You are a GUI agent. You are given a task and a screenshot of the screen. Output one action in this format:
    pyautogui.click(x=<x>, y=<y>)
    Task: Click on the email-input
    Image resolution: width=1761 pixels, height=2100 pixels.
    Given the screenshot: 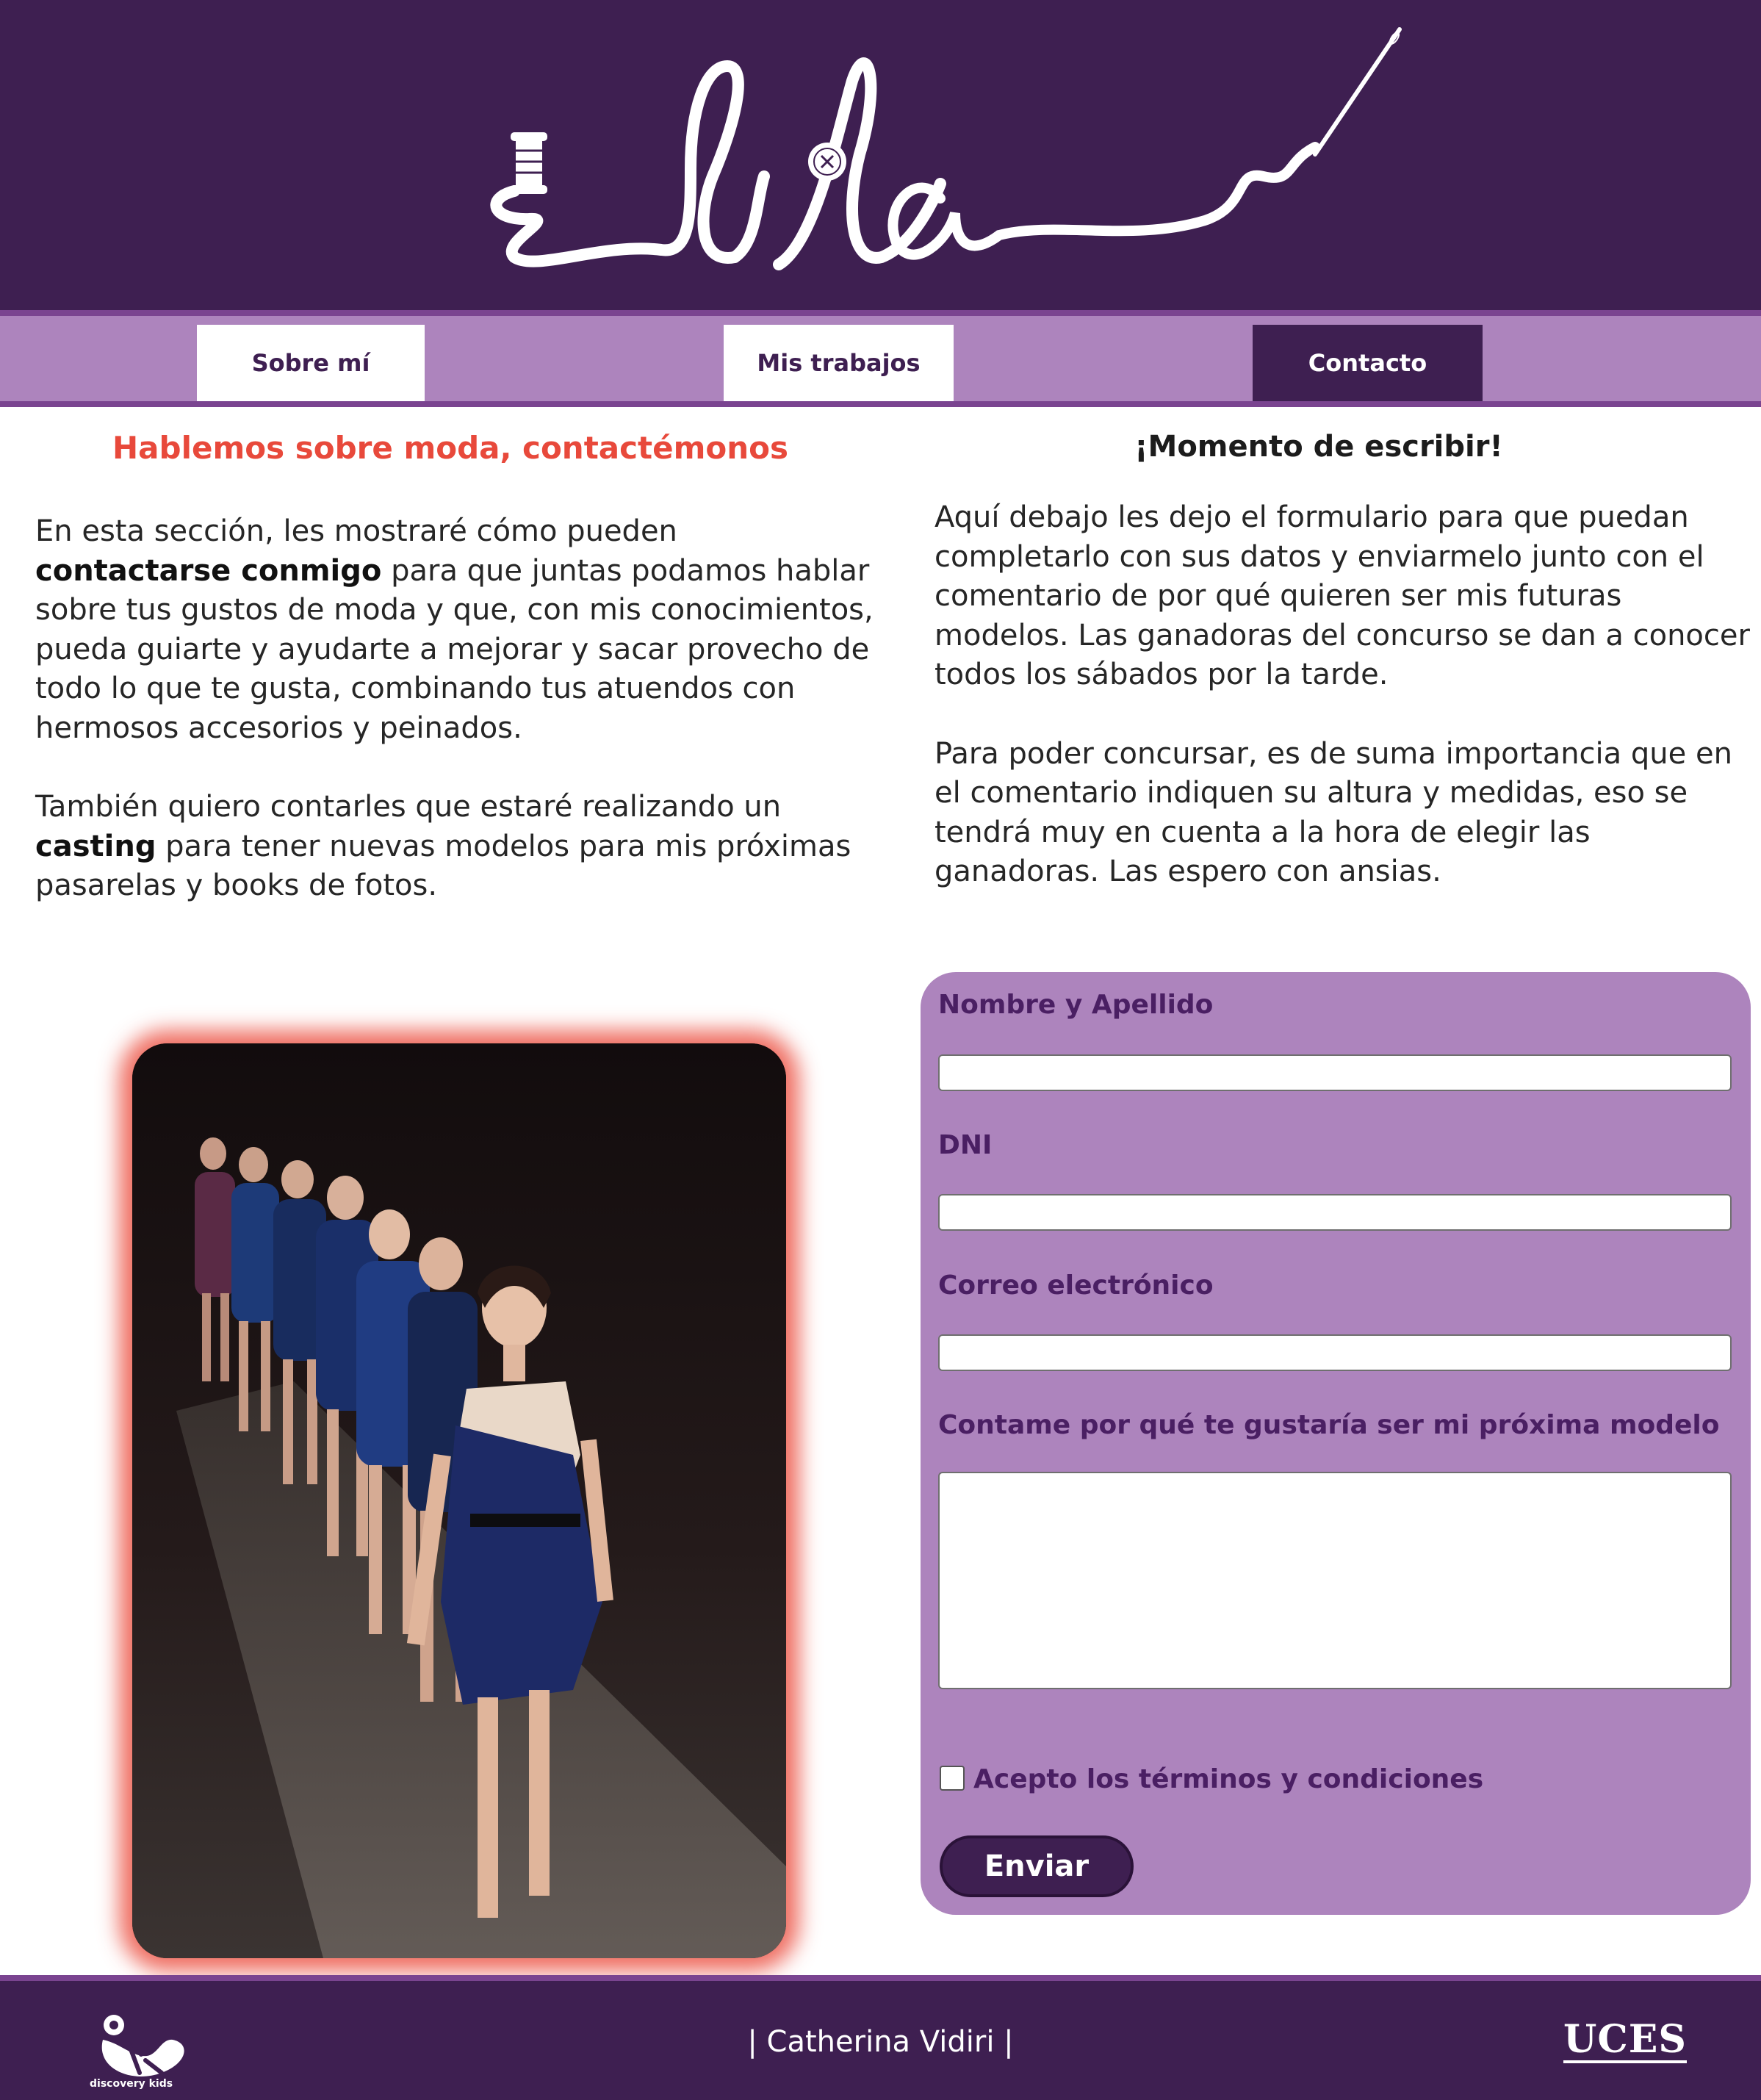 What is the action you would take?
    pyautogui.click(x=1335, y=1352)
    